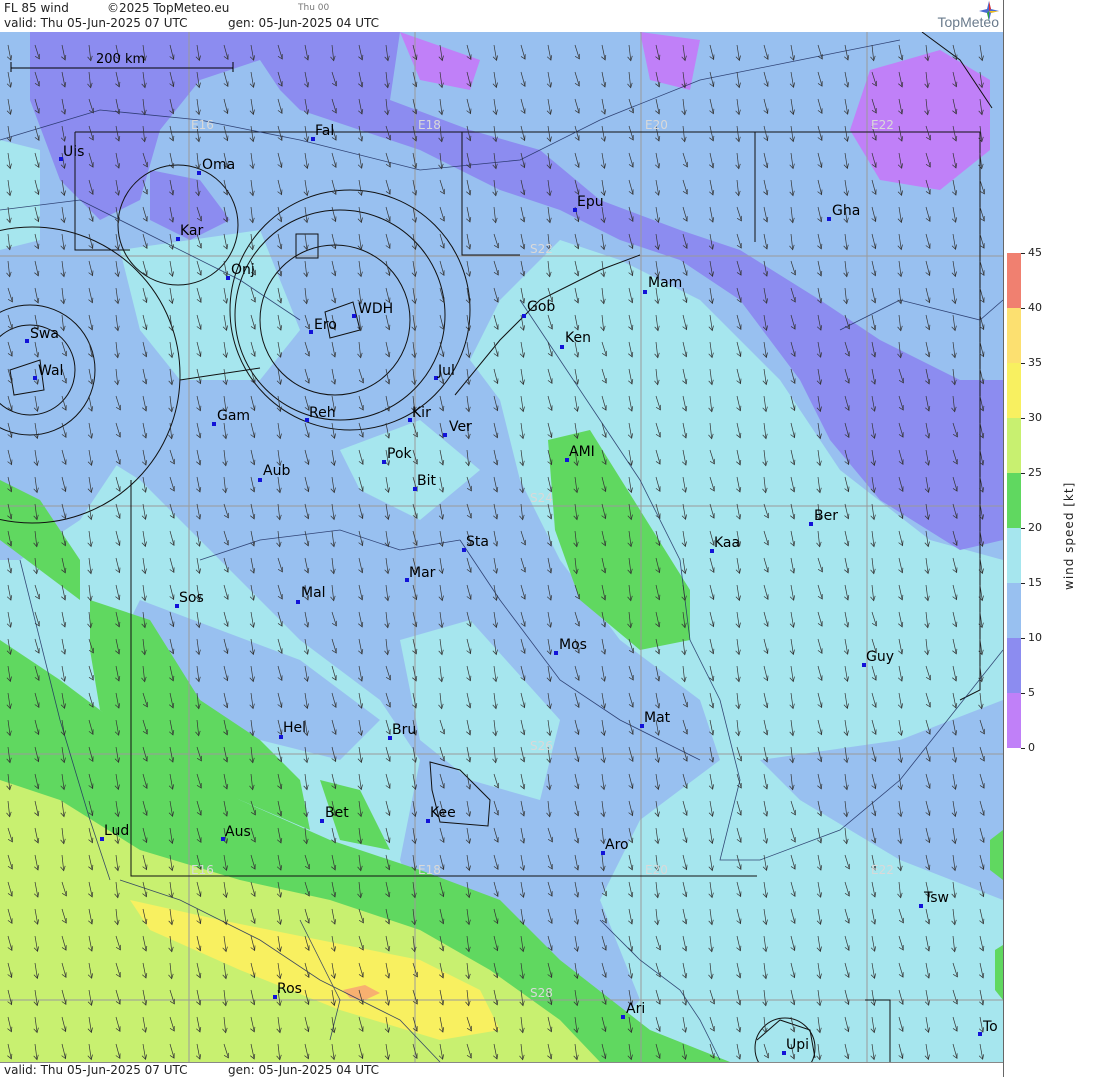 Image resolution: width=1095 pixels, height=1078 pixels. What do you see at coordinates (443, 813) in the screenshot?
I see `place-label: Kee` at bounding box center [443, 813].